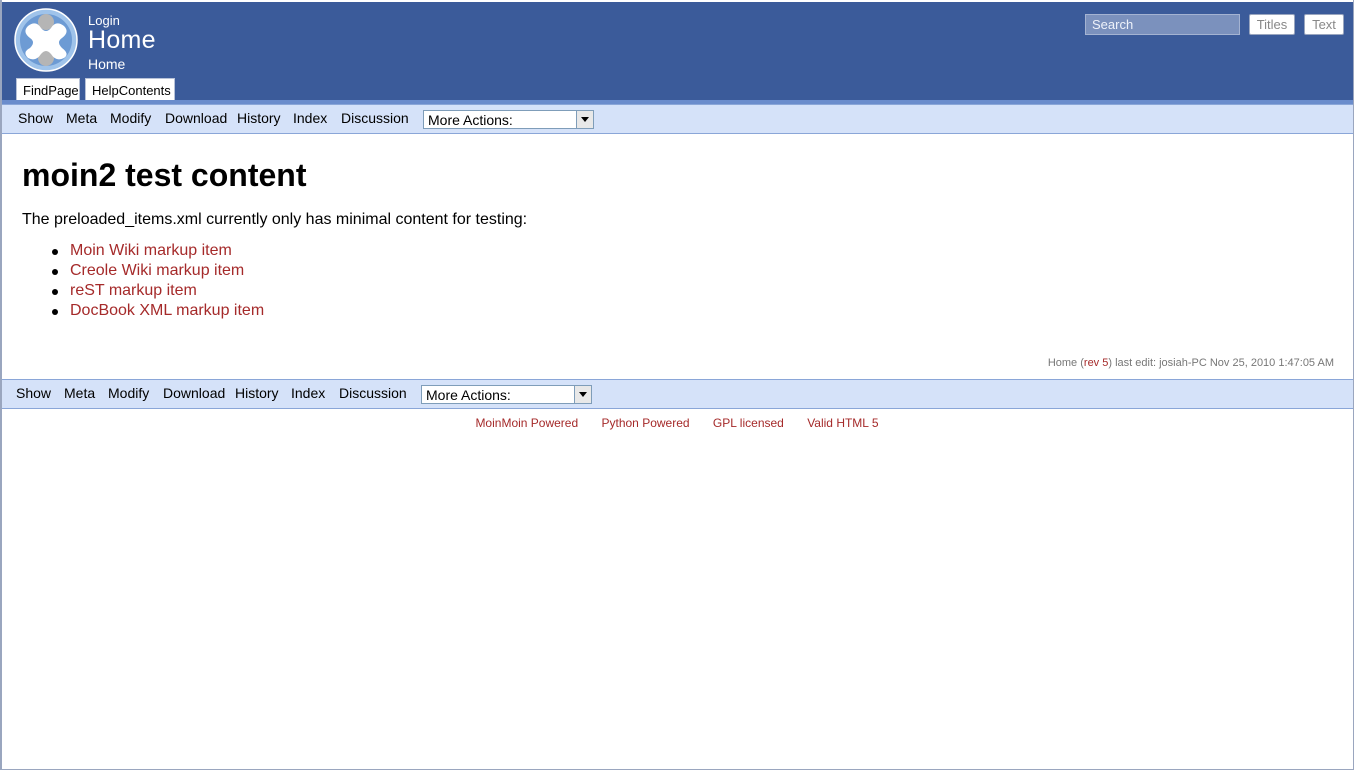 This screenshot has height=770, width=1354. What do you see at coordinates (106, 64) in the screenshot?
I see `breadcrumb: Home` at bounding box center [106, 64].